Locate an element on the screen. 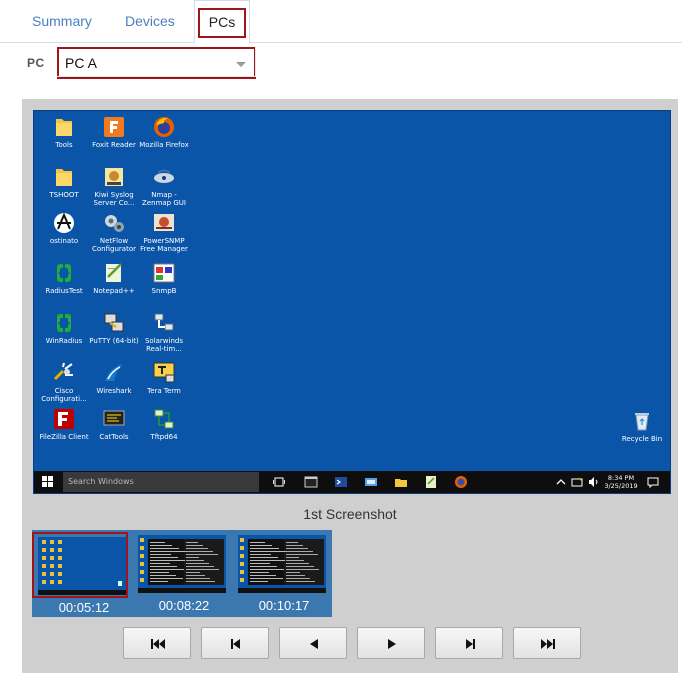  desktop-icon-wireshark: Wireshark is located at coordinates (114, 378).